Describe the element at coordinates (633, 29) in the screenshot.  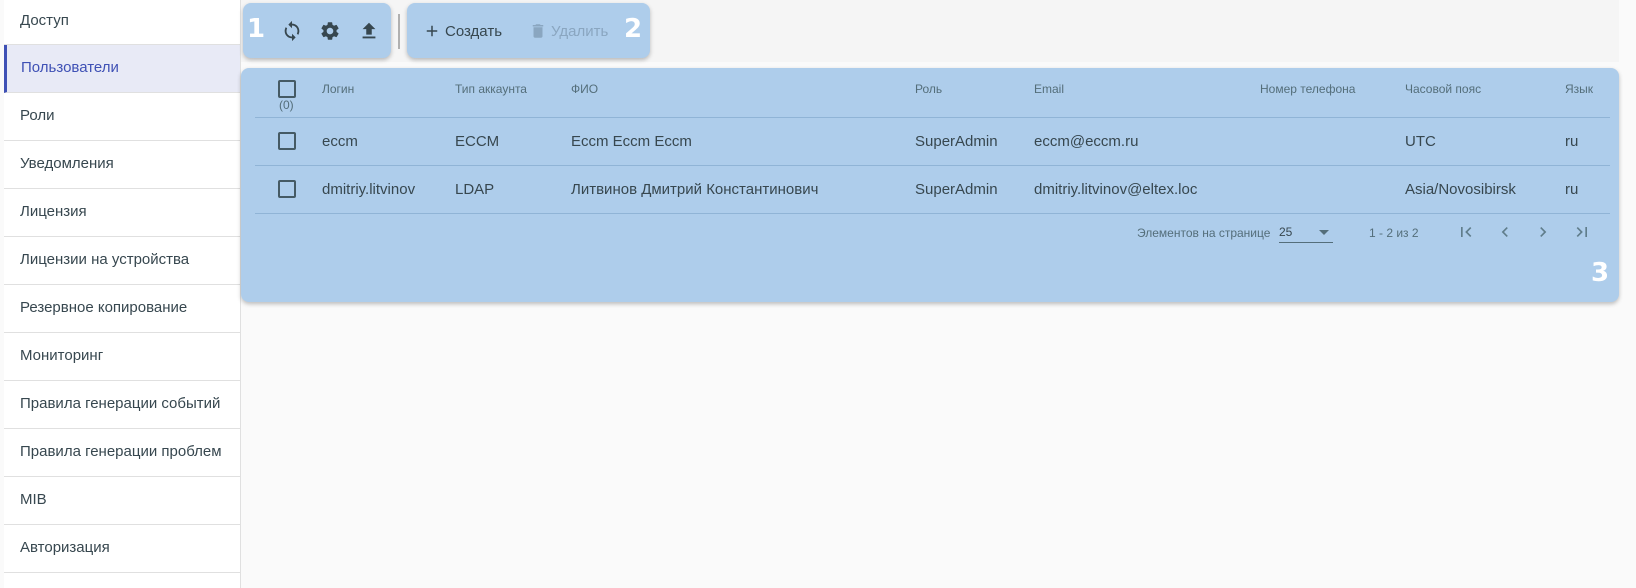
I see `marker-2: 2` at that location.